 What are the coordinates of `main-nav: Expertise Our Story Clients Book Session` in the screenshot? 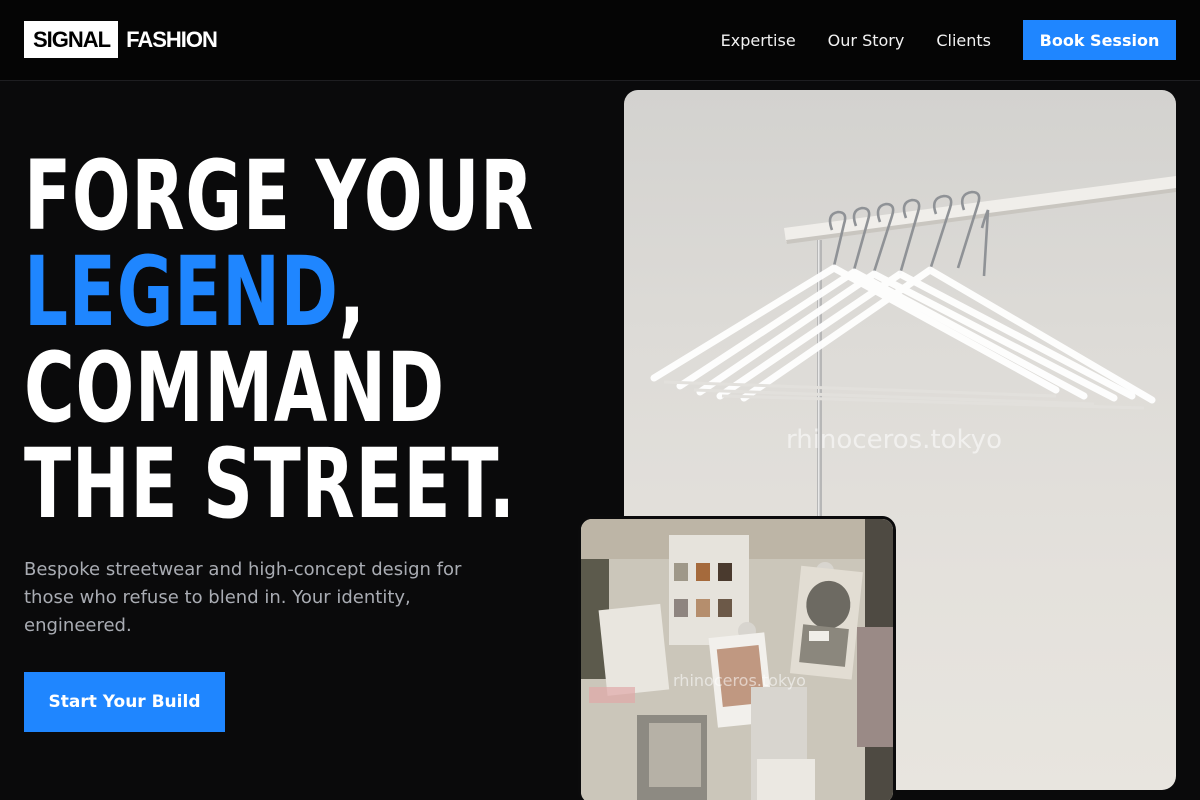 It's located at (948, 40).